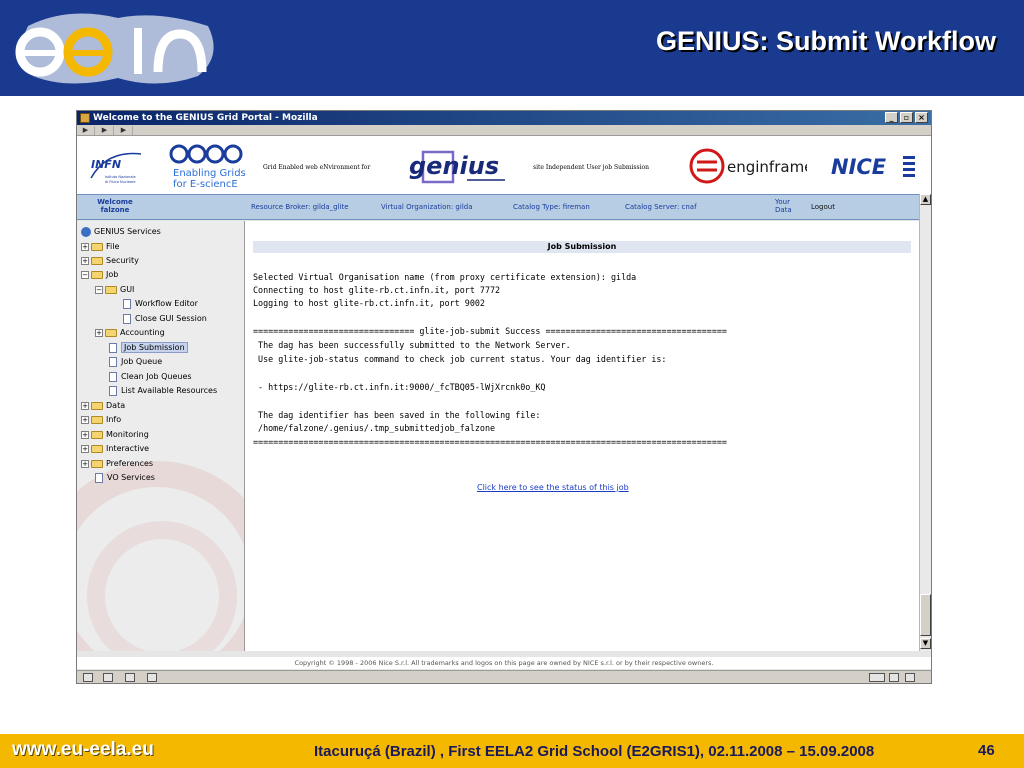 This screenshot has height=768, width=1024. I want to click on site-text: site Independent User job Submission, so click(591, 167).